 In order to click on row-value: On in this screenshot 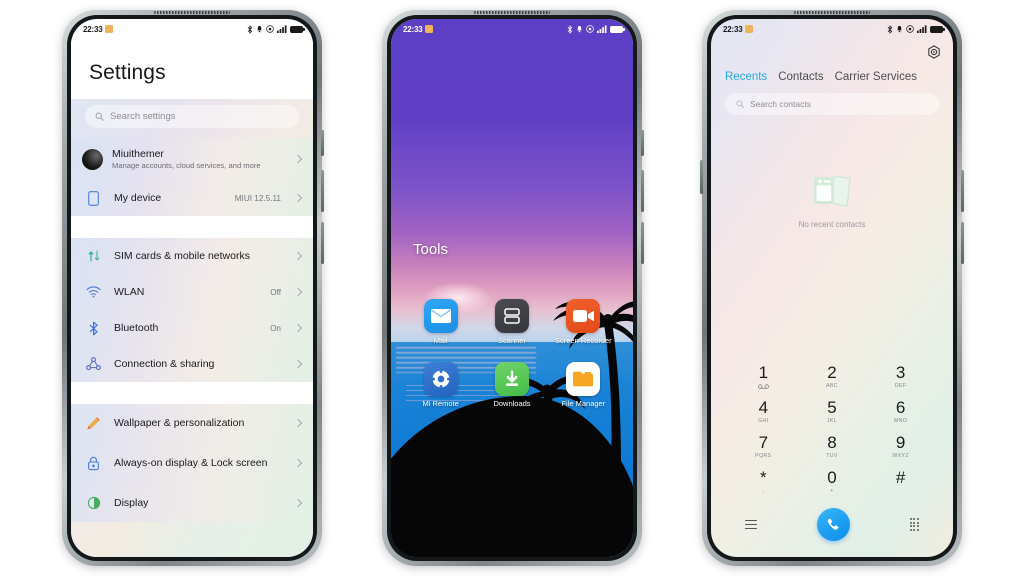, I will do `click(275, 328)`.